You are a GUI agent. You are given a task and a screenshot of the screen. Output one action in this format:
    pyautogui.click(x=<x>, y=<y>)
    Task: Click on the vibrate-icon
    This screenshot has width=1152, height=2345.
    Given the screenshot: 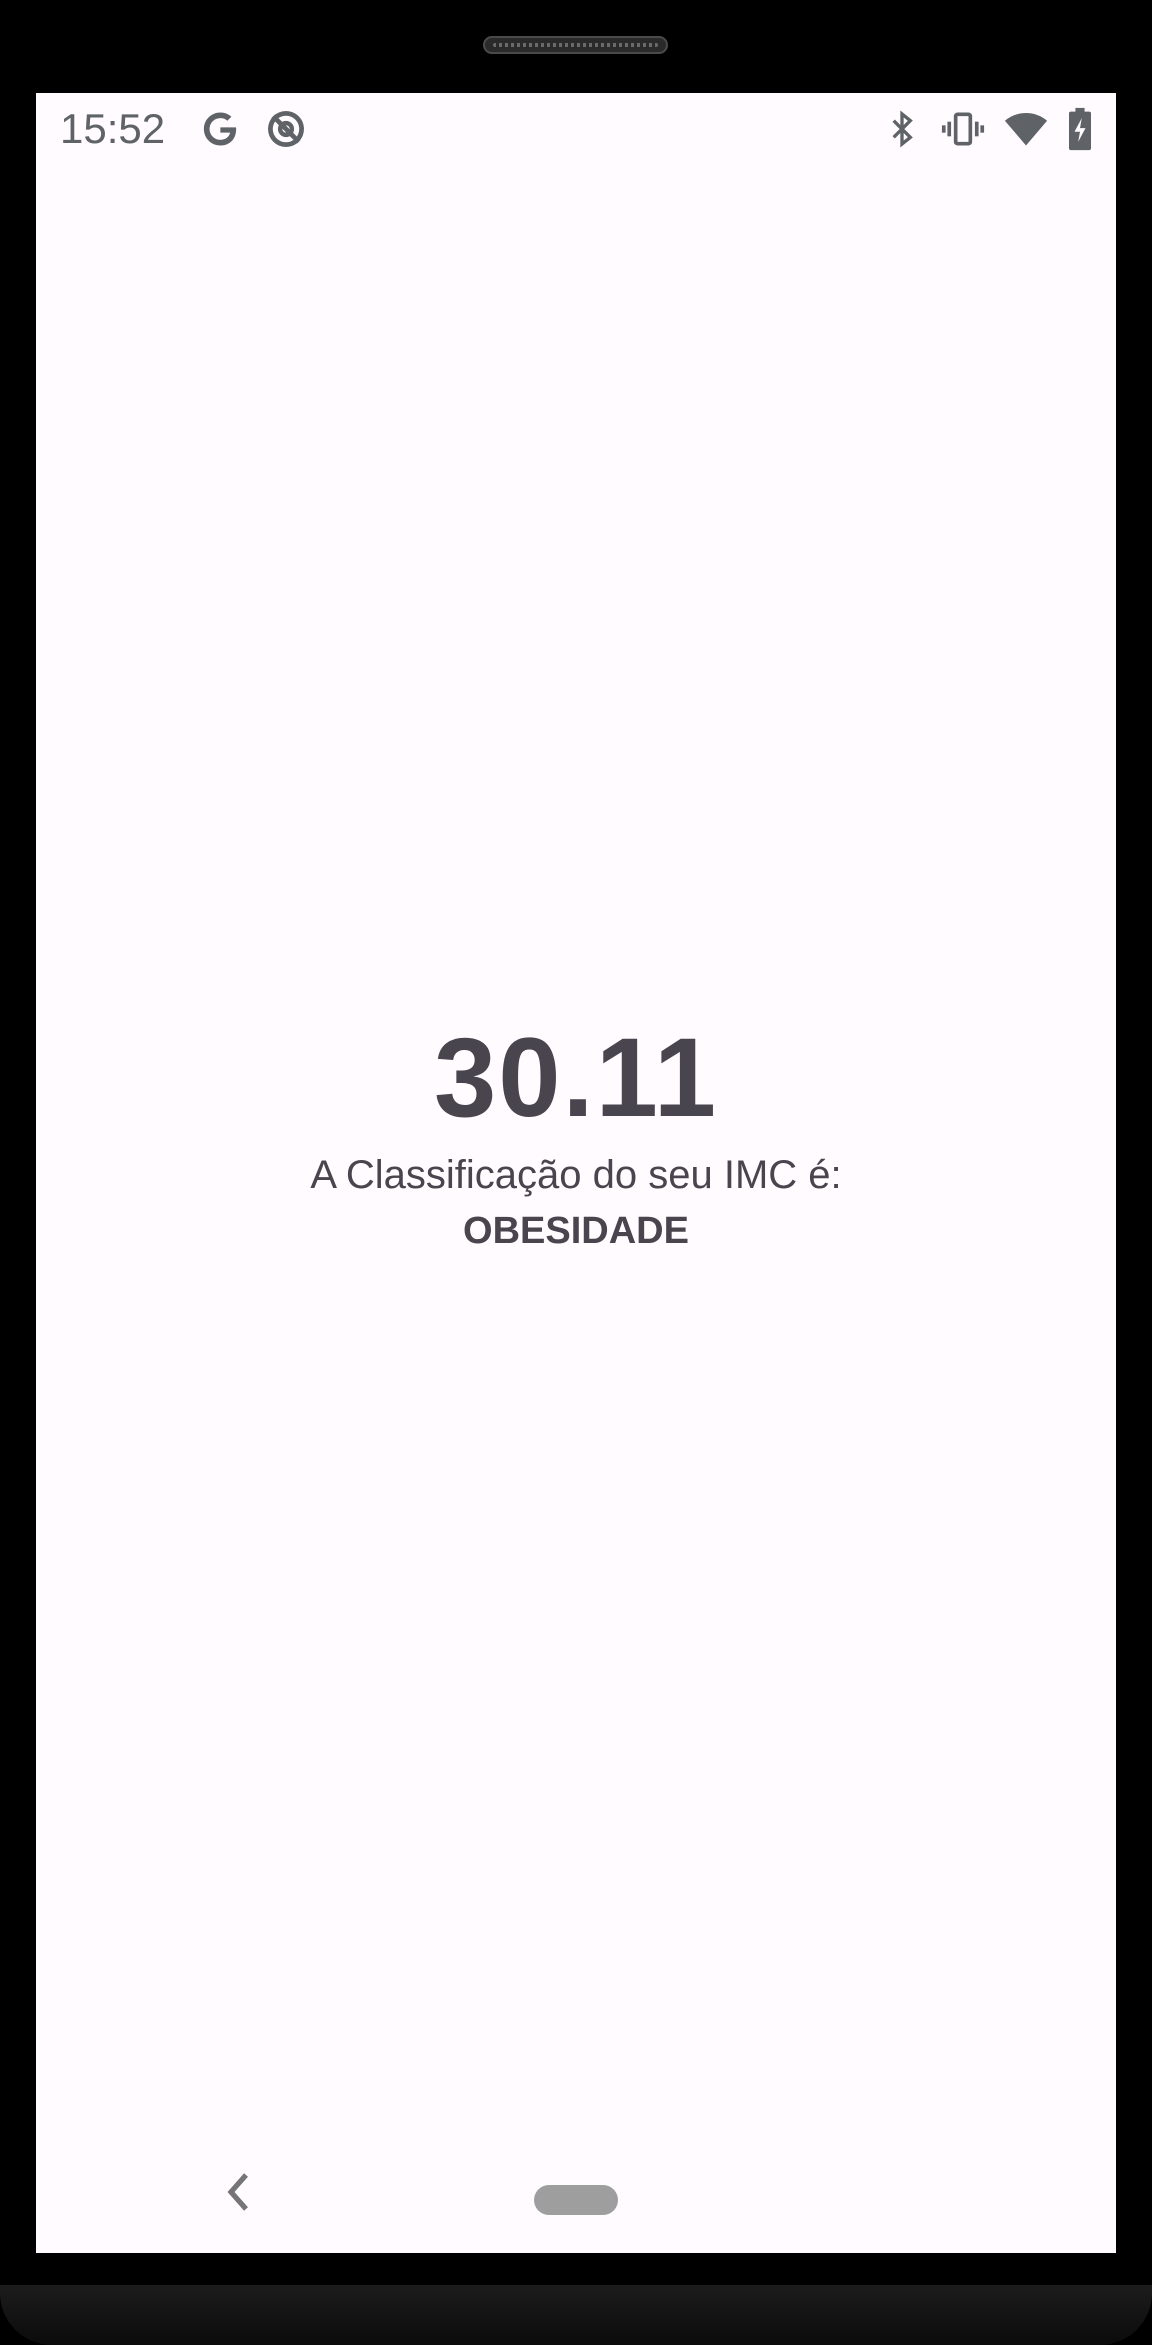 What is the action you would take?
    pyautogui.click(x=963, y=131)
    